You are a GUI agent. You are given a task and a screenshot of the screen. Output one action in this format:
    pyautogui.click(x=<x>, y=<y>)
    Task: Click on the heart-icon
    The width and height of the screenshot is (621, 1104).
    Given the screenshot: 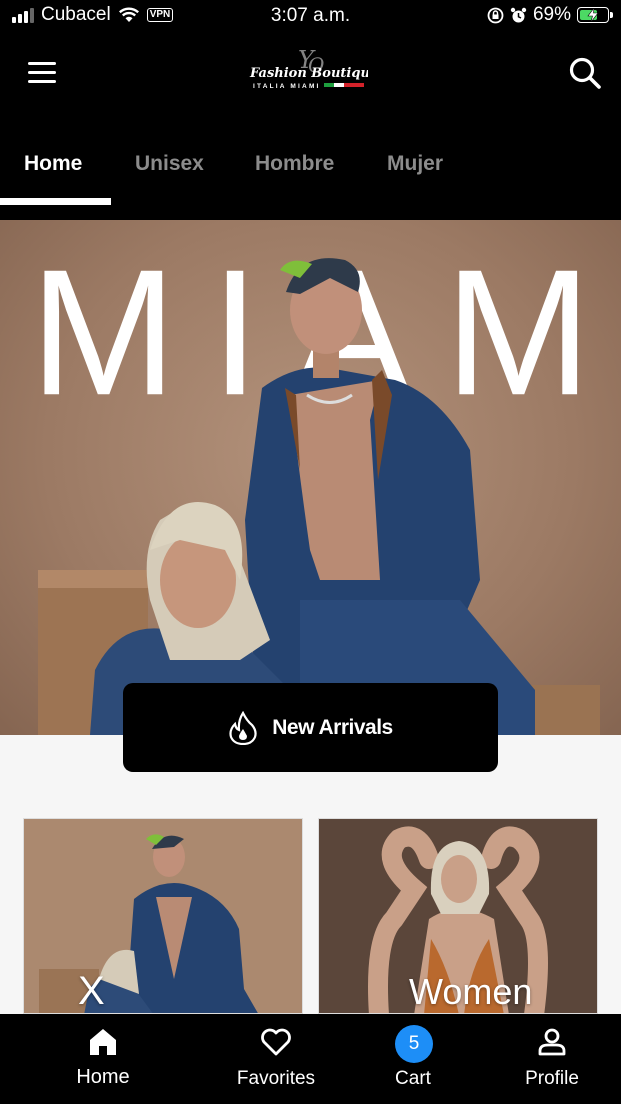 What is the action you would take?
    pyautogui.click(x=276, y=1042)
    